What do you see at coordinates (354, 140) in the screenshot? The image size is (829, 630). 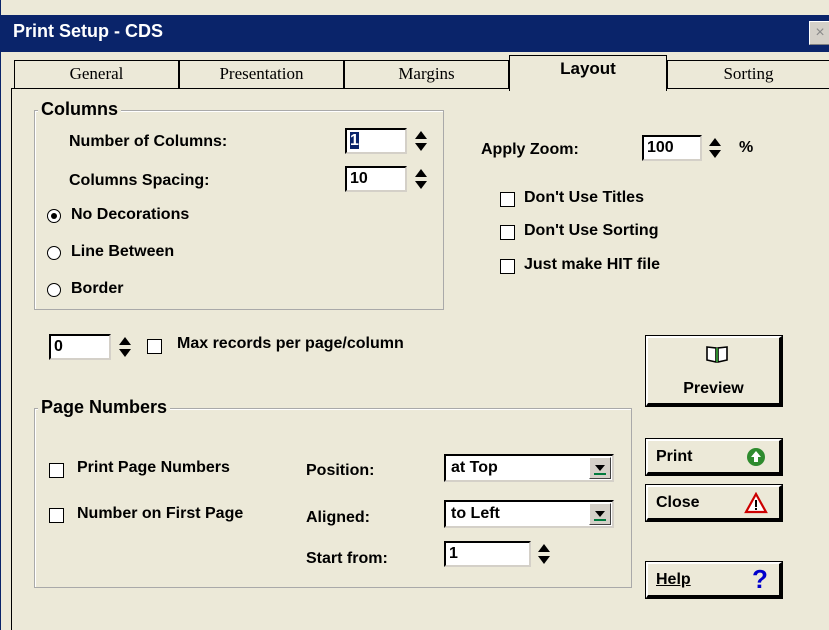 I see `number-of-columns-value: 1` at bounding box center [354, 140].